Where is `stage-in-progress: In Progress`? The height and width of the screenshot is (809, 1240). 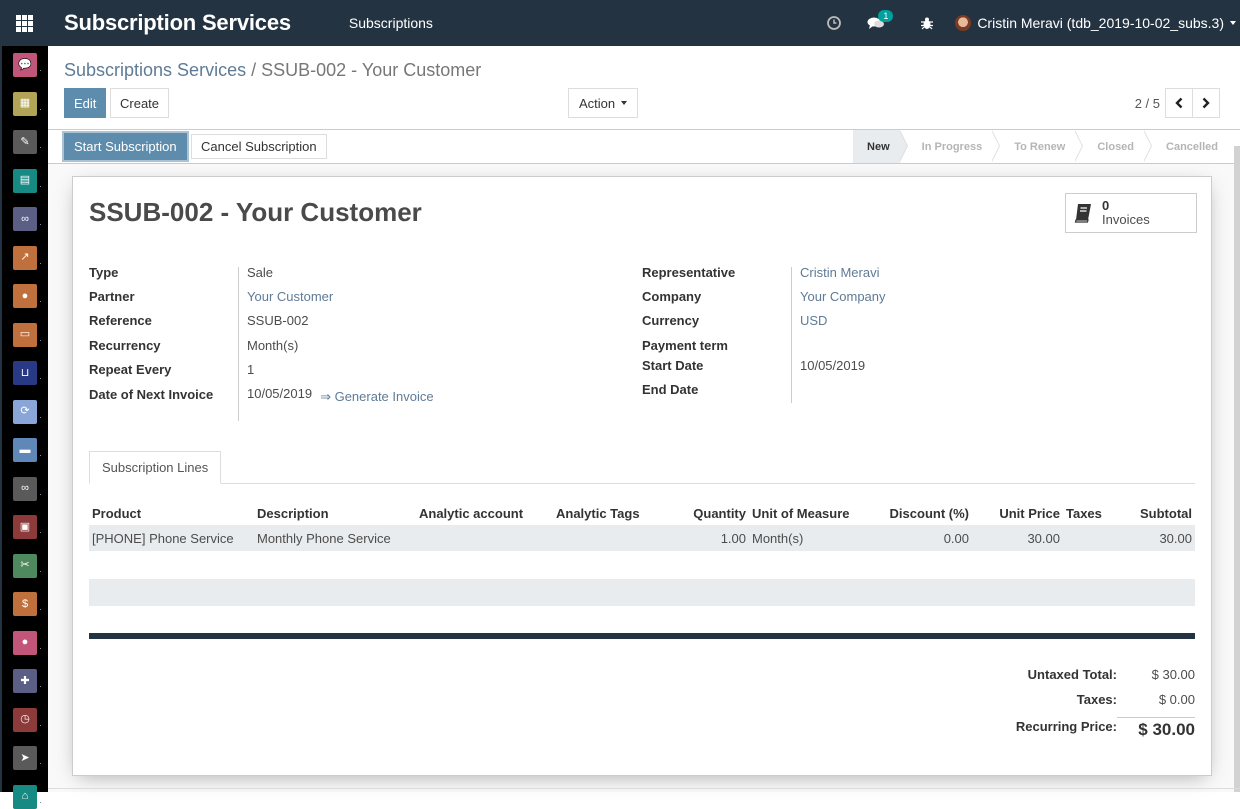
stage-in-progress: In Progress is located at coordinates (950, 146).